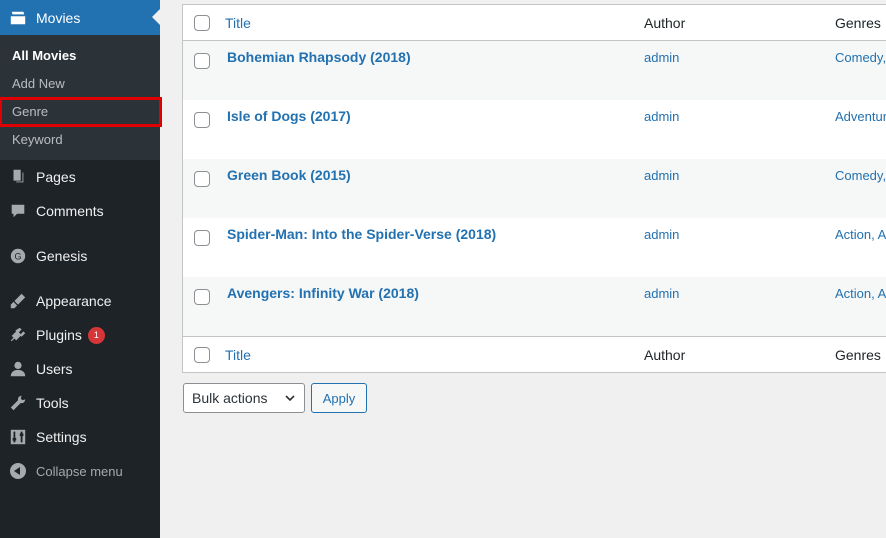 Image resolution: width=886 pixels, height=538 pixels. What do you see at coordinates (238, 23) in the screenshot?
I see `column-title-sort: Title` at bounding box center [238, 23].